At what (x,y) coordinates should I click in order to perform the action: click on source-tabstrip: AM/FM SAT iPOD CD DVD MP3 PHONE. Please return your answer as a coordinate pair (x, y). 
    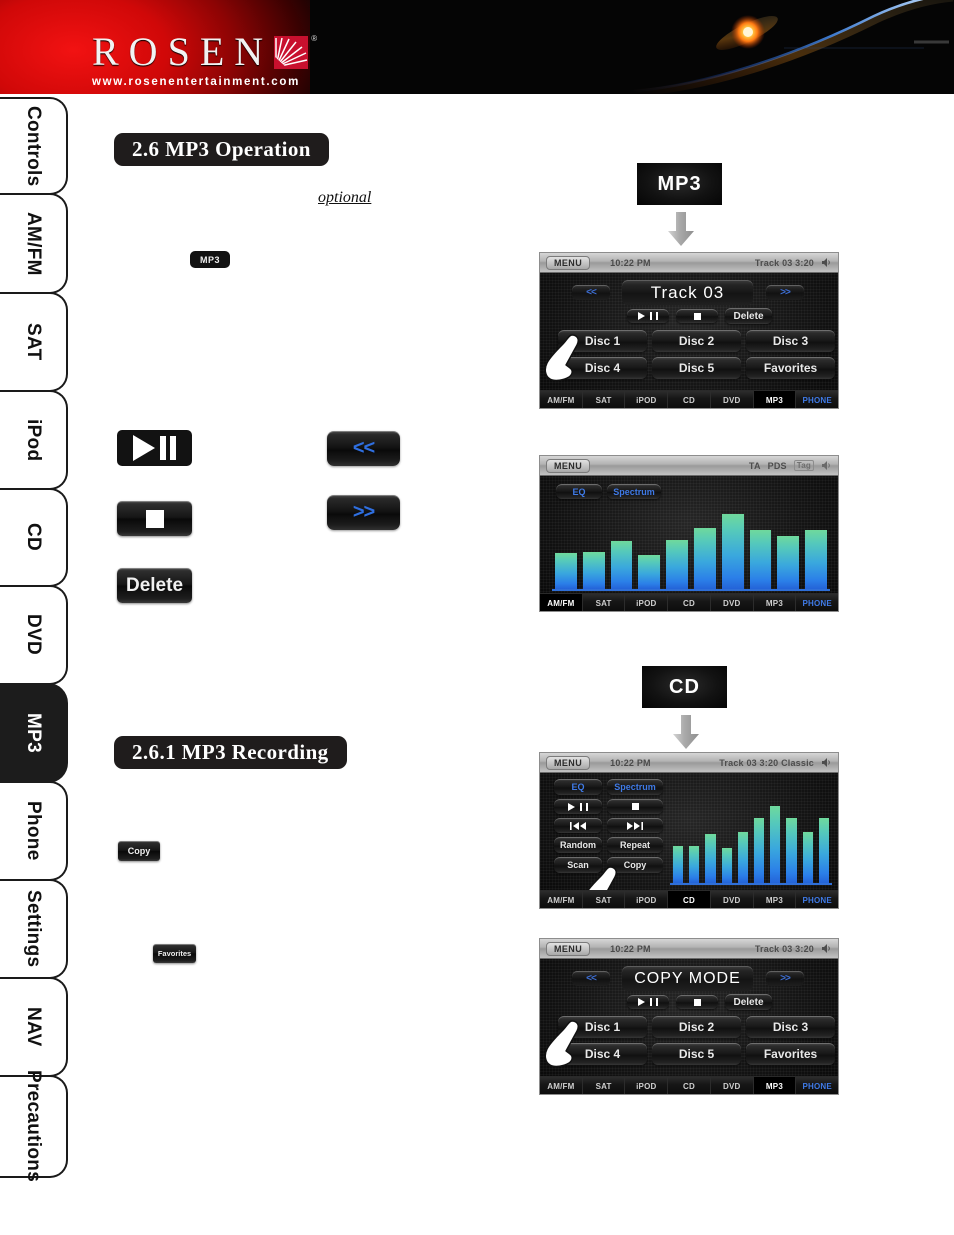
    Looking at the image, I should click on (689, 1085).